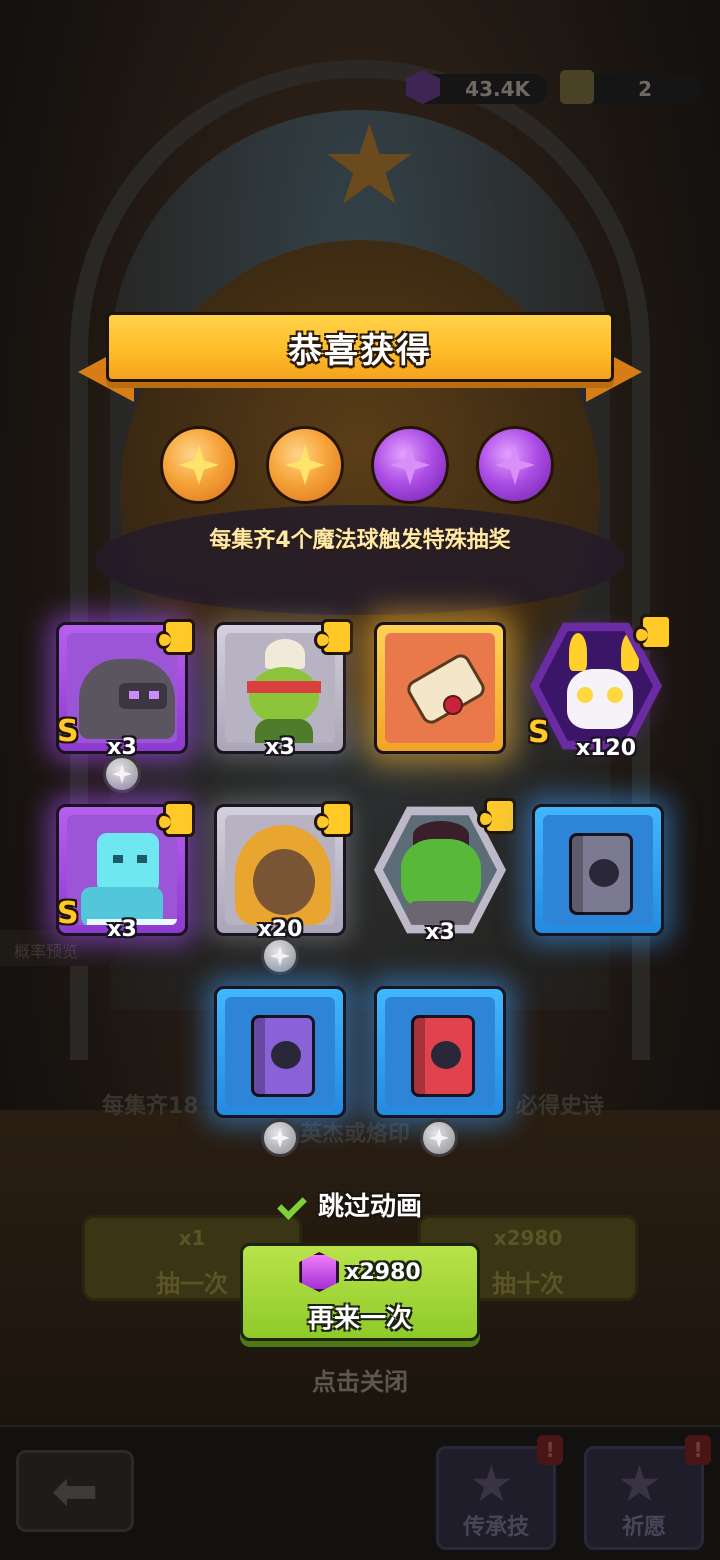  Describe the element at coordinates (577, 87) in the screenshot. I see `ticket-icon` at that location.